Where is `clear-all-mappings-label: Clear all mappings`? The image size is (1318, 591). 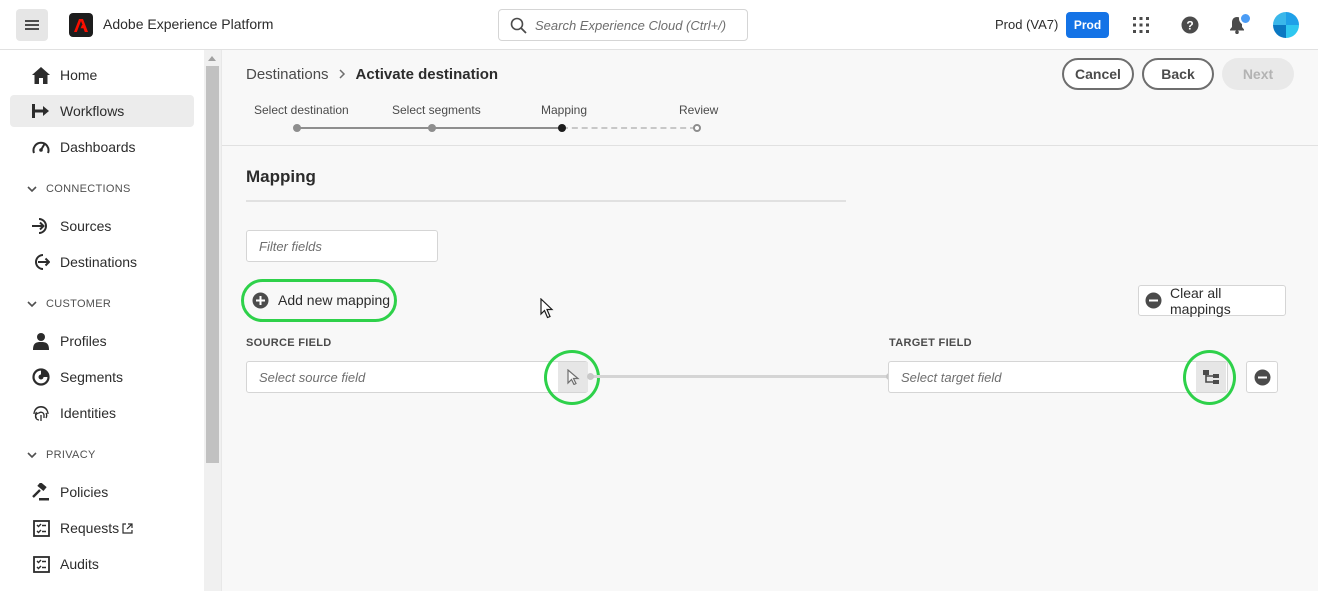
clear-all-mappings-label: Clear all mappings is located at coordinates (1200, 300).